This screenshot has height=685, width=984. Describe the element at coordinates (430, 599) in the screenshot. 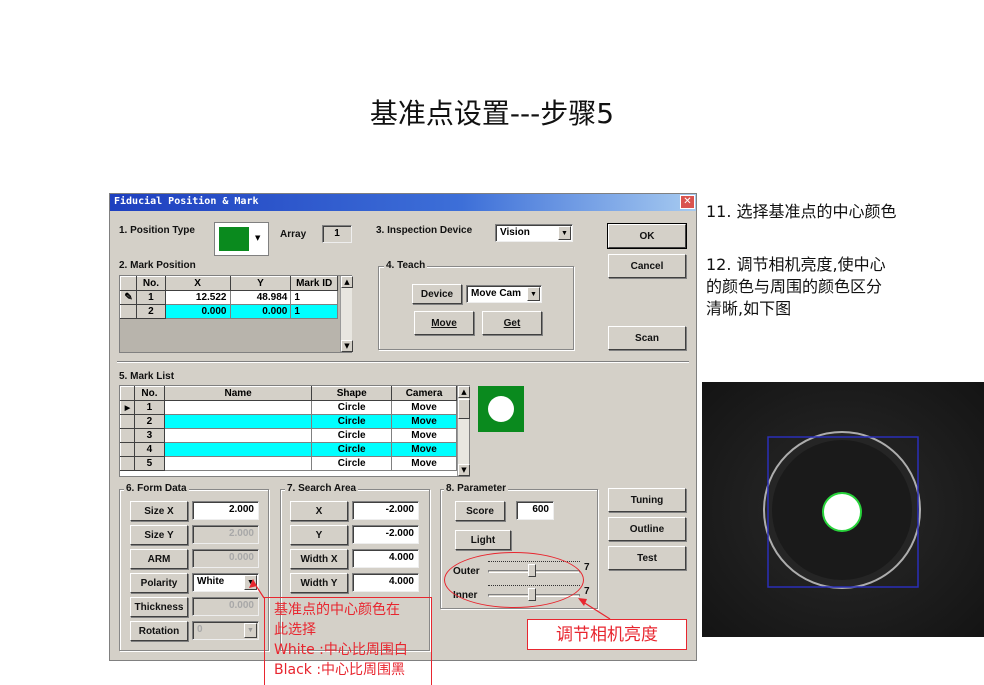

I see `annotation-arrows` at that location.